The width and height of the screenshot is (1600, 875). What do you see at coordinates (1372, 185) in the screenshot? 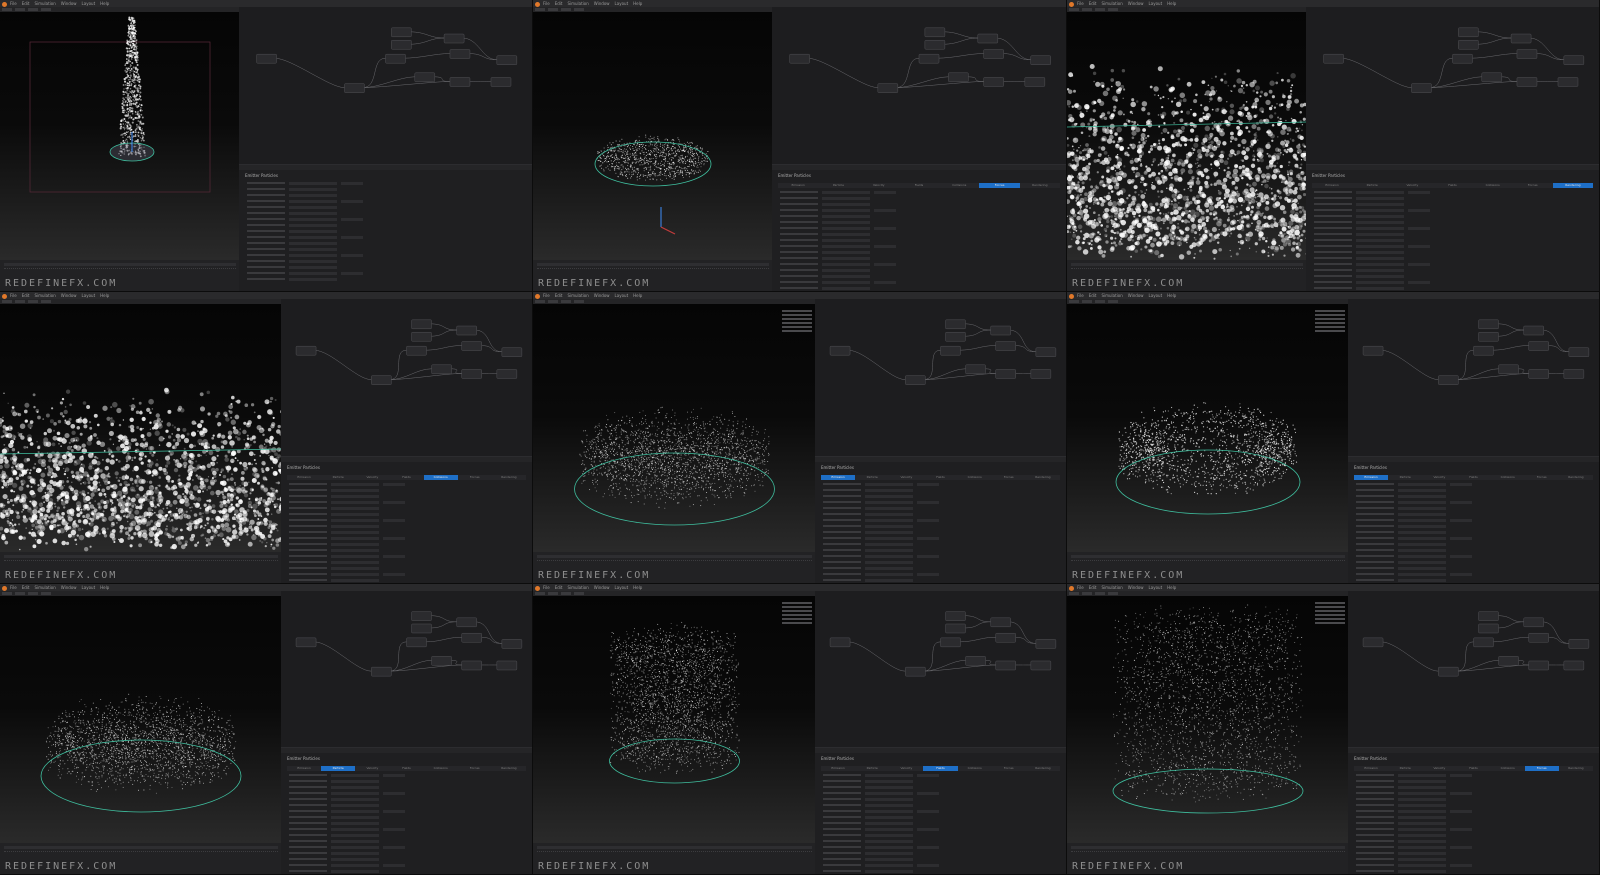
I see `tab-particle: Particle` at bounding box center [1372, 185].